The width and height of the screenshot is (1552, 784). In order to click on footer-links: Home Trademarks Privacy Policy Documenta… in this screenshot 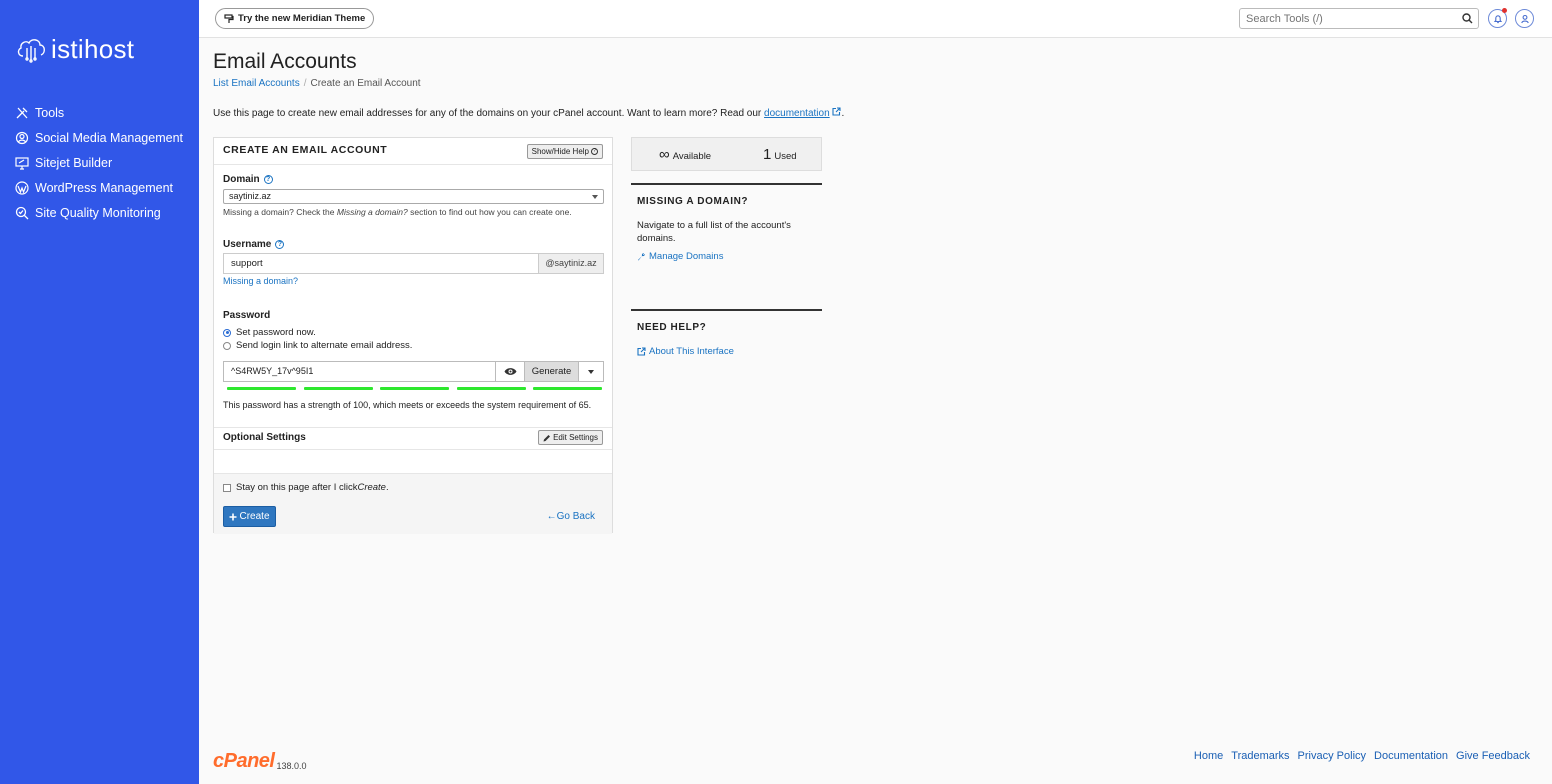, I will do `click(1362, 756)`.